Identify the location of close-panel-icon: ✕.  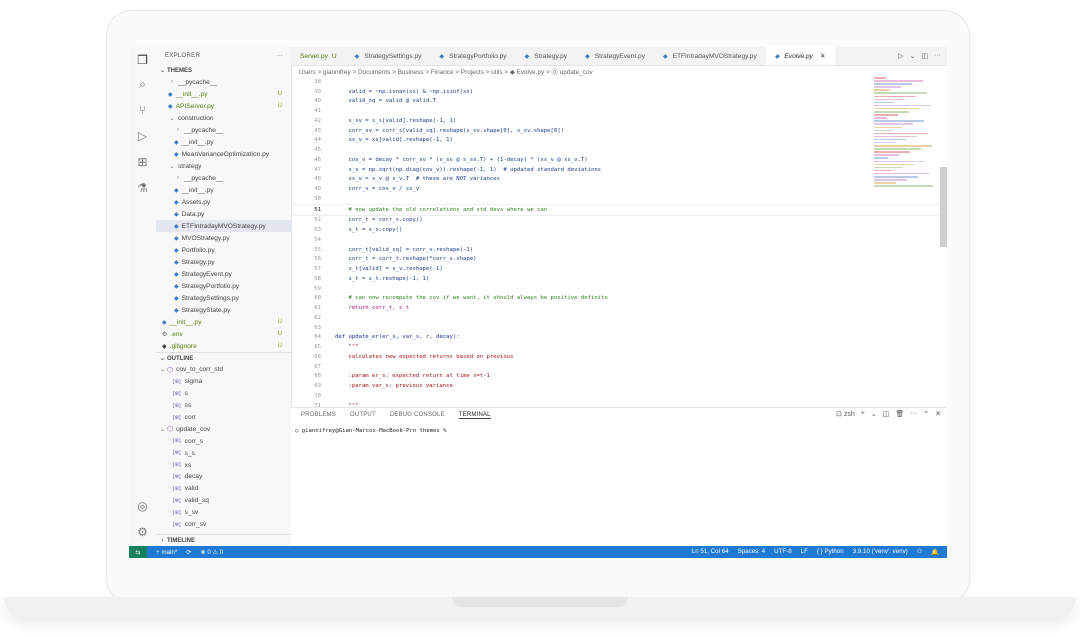
(938, 414).